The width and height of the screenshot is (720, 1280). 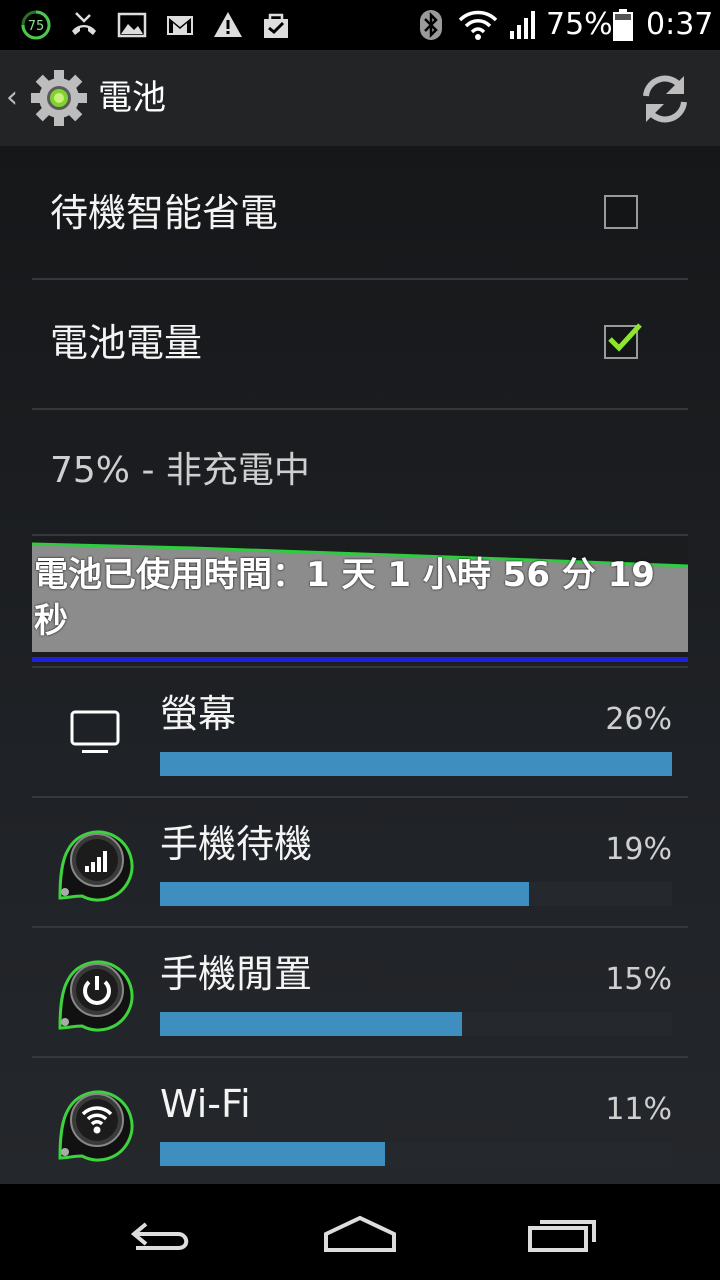 I want to click on back-caret-icon: ‹, so click(x=12, y=98).